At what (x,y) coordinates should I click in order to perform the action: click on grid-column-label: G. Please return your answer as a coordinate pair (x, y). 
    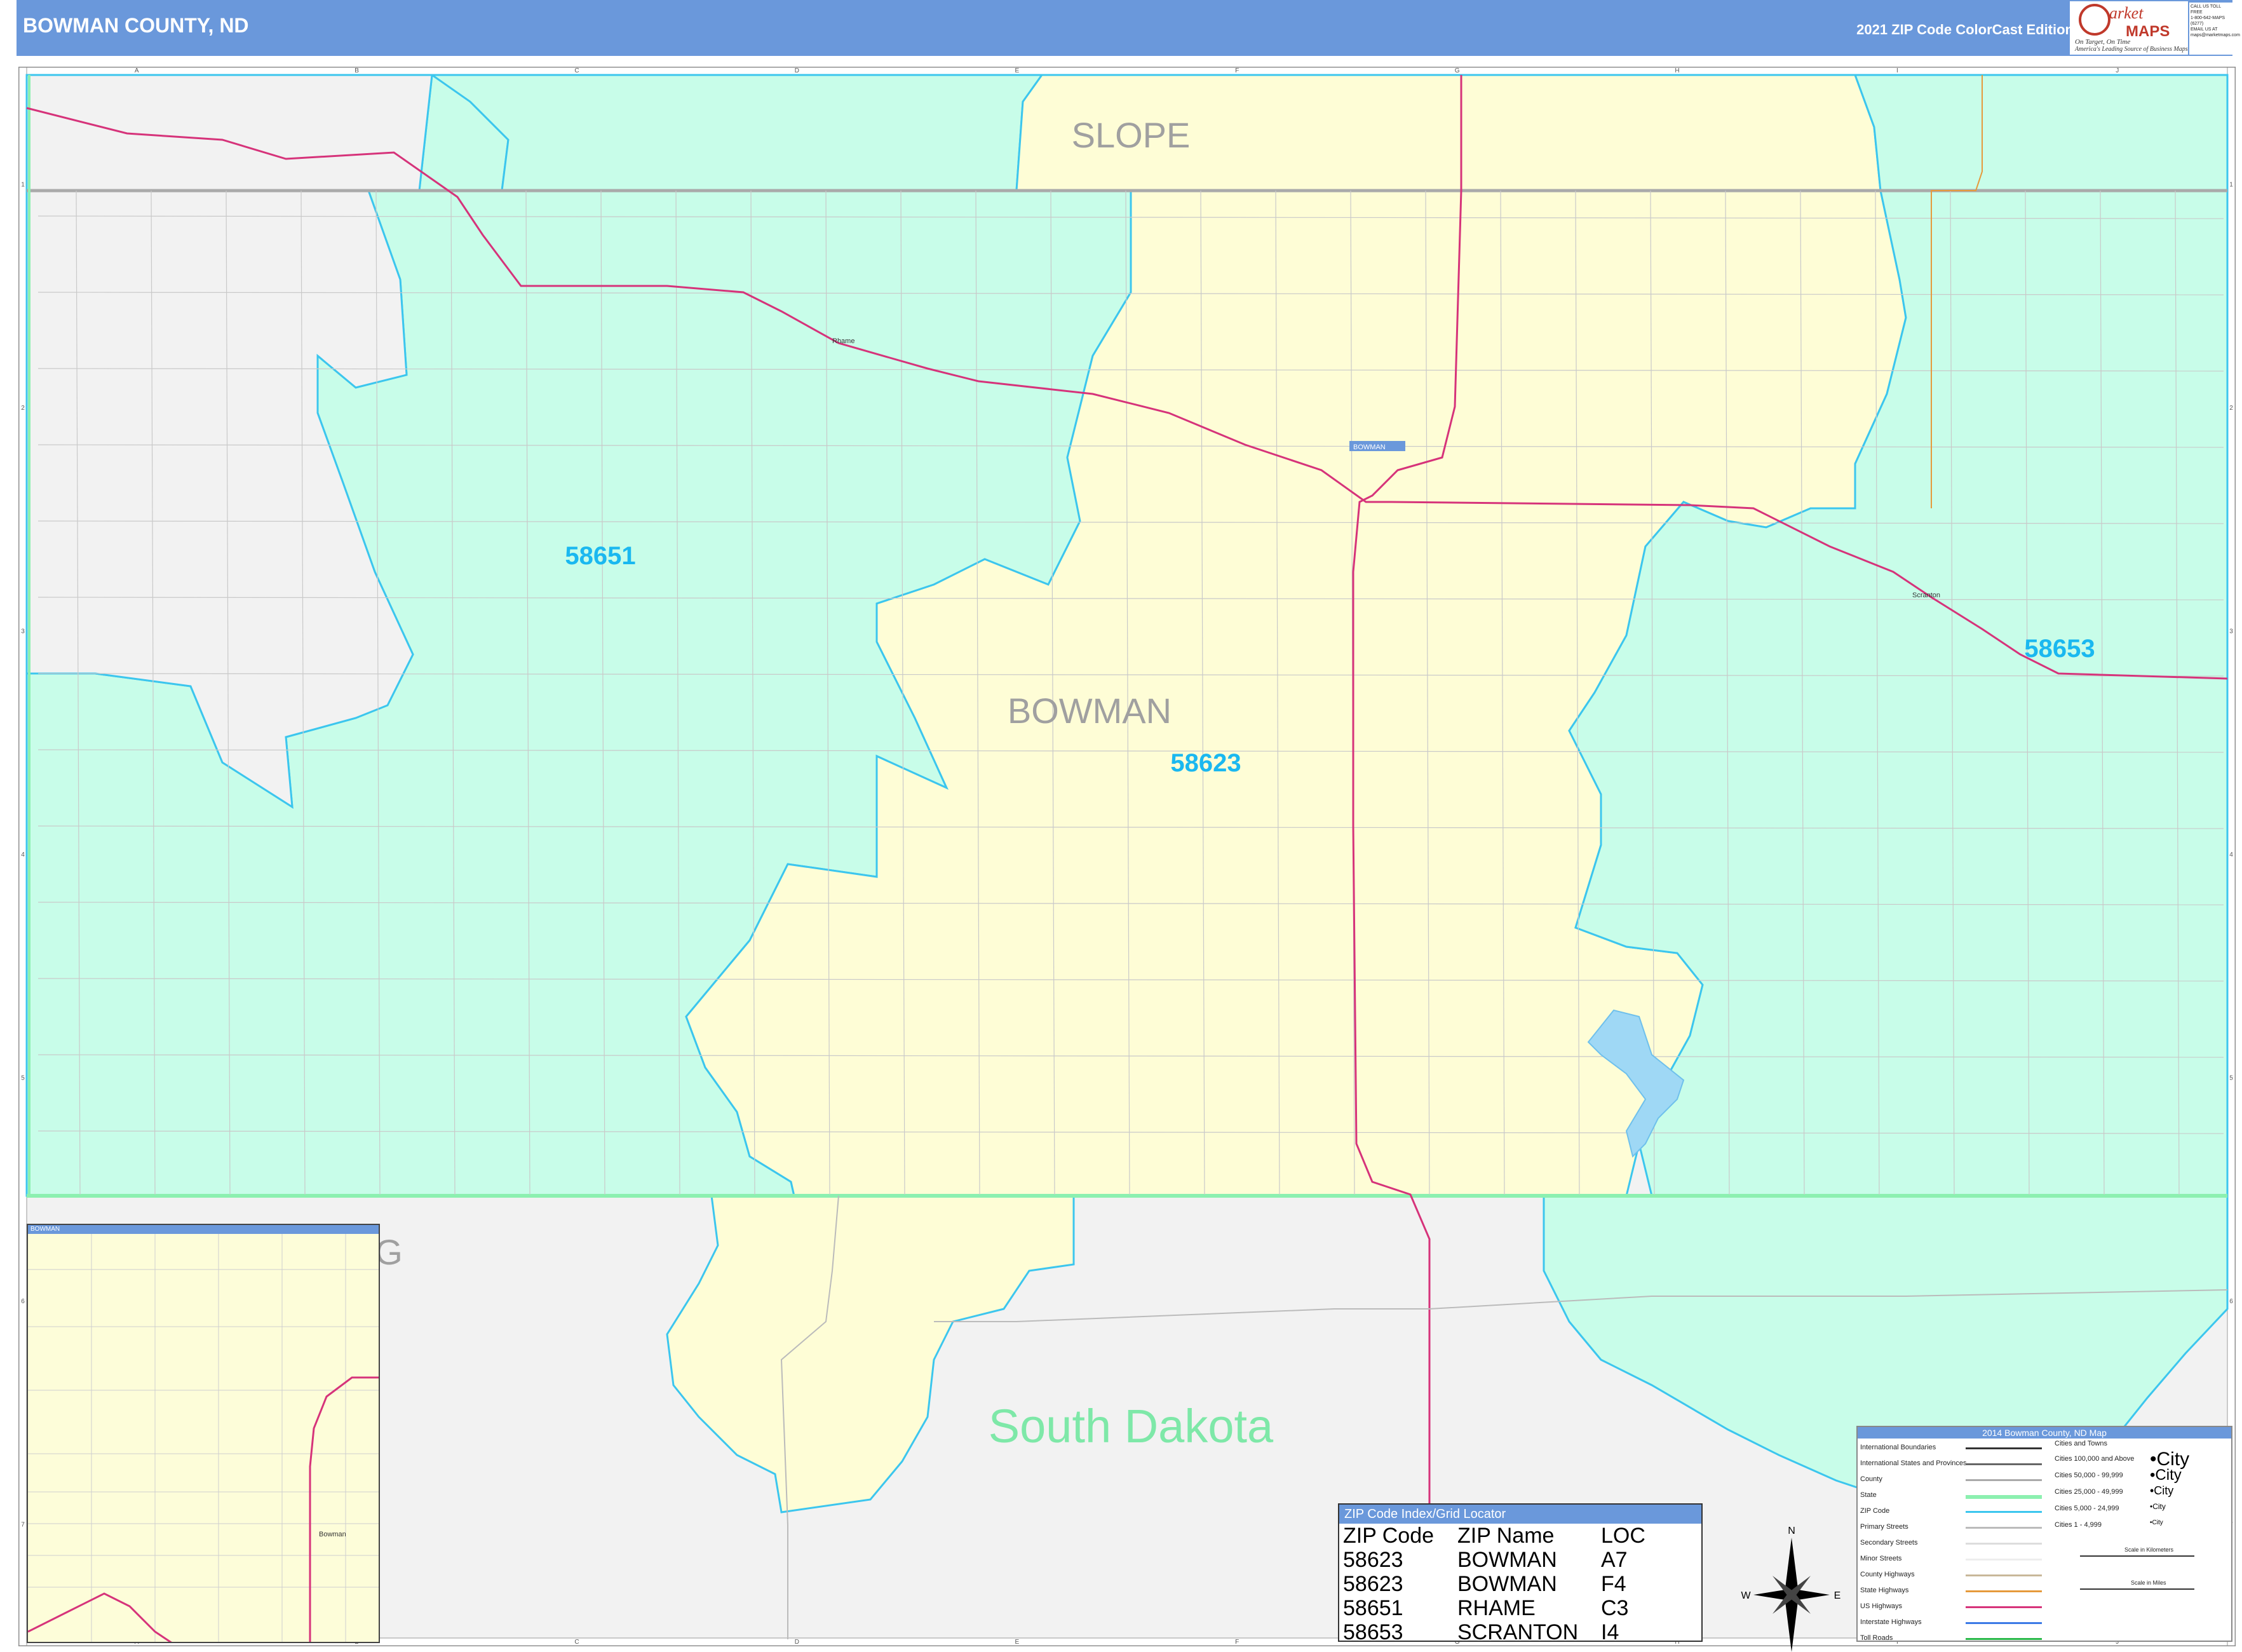
    Looking at the image, I should click on (1457, 70).